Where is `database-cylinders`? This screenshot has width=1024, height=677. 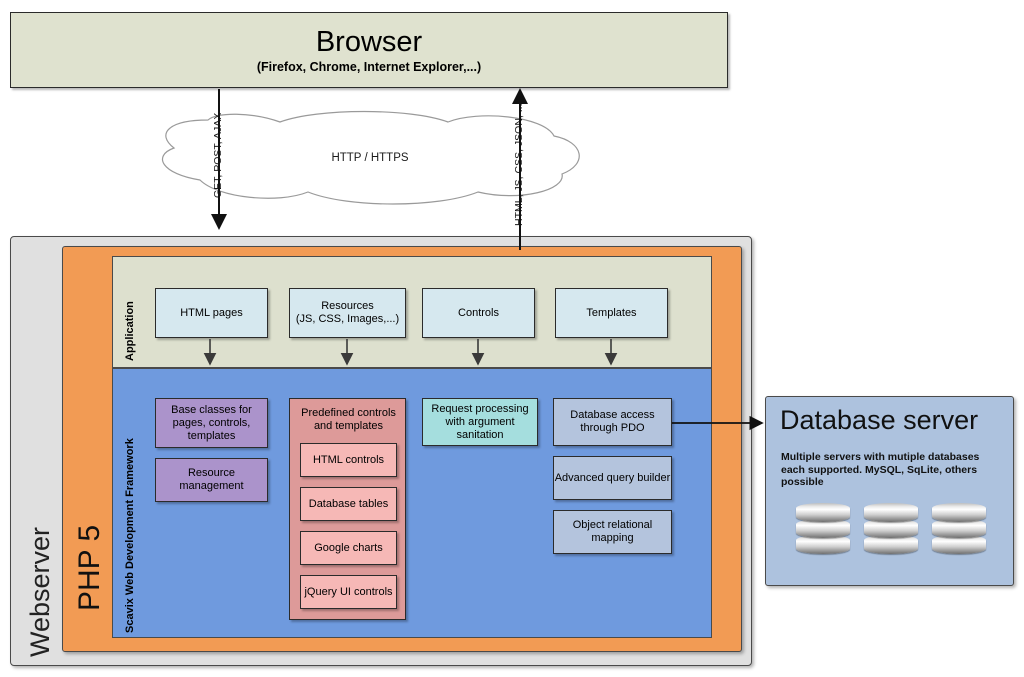
database-cylinders is located at coordinates (891, 531).